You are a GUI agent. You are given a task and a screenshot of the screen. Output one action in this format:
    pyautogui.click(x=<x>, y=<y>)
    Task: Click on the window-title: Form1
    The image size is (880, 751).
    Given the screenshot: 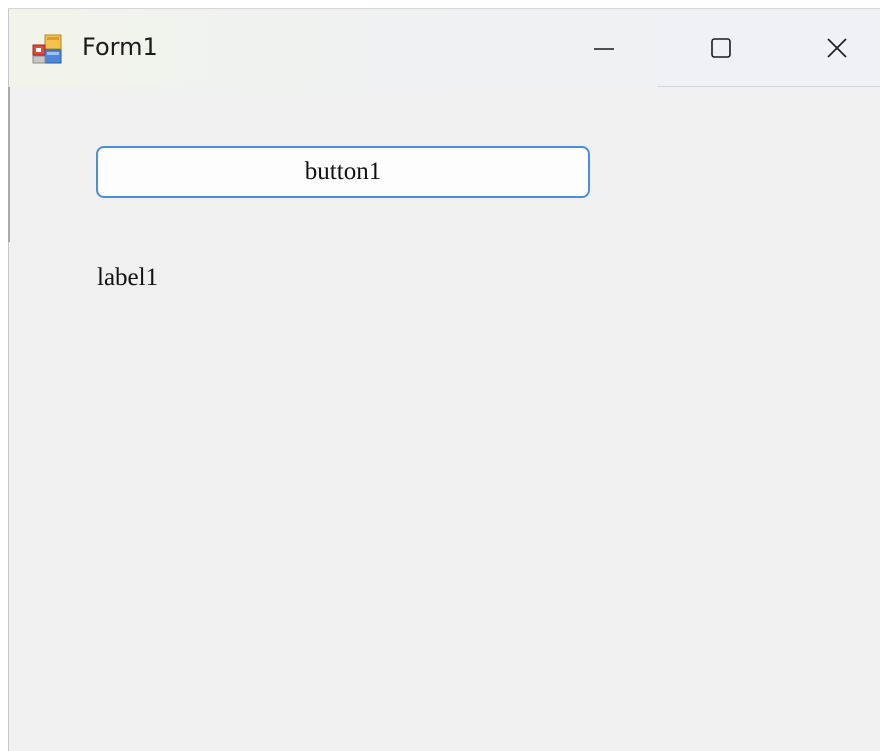 What is the action you would take?
    pyautogui.click(x=120, y=47)
    